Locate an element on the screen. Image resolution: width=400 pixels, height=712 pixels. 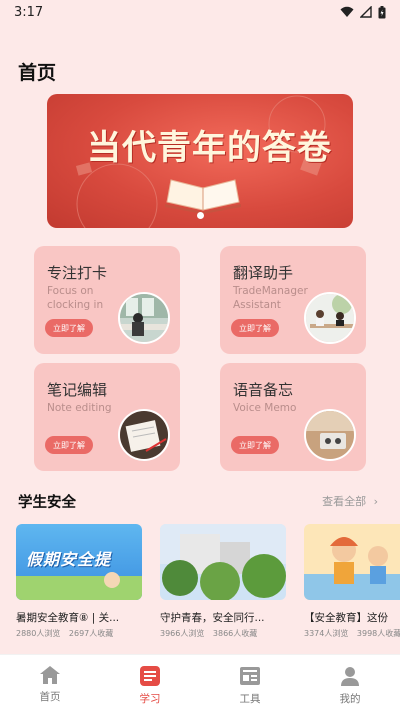
article-card: 守护青春，安全同行... 3966人浏览 3866人收藏 is located at coordinates (223, 583).